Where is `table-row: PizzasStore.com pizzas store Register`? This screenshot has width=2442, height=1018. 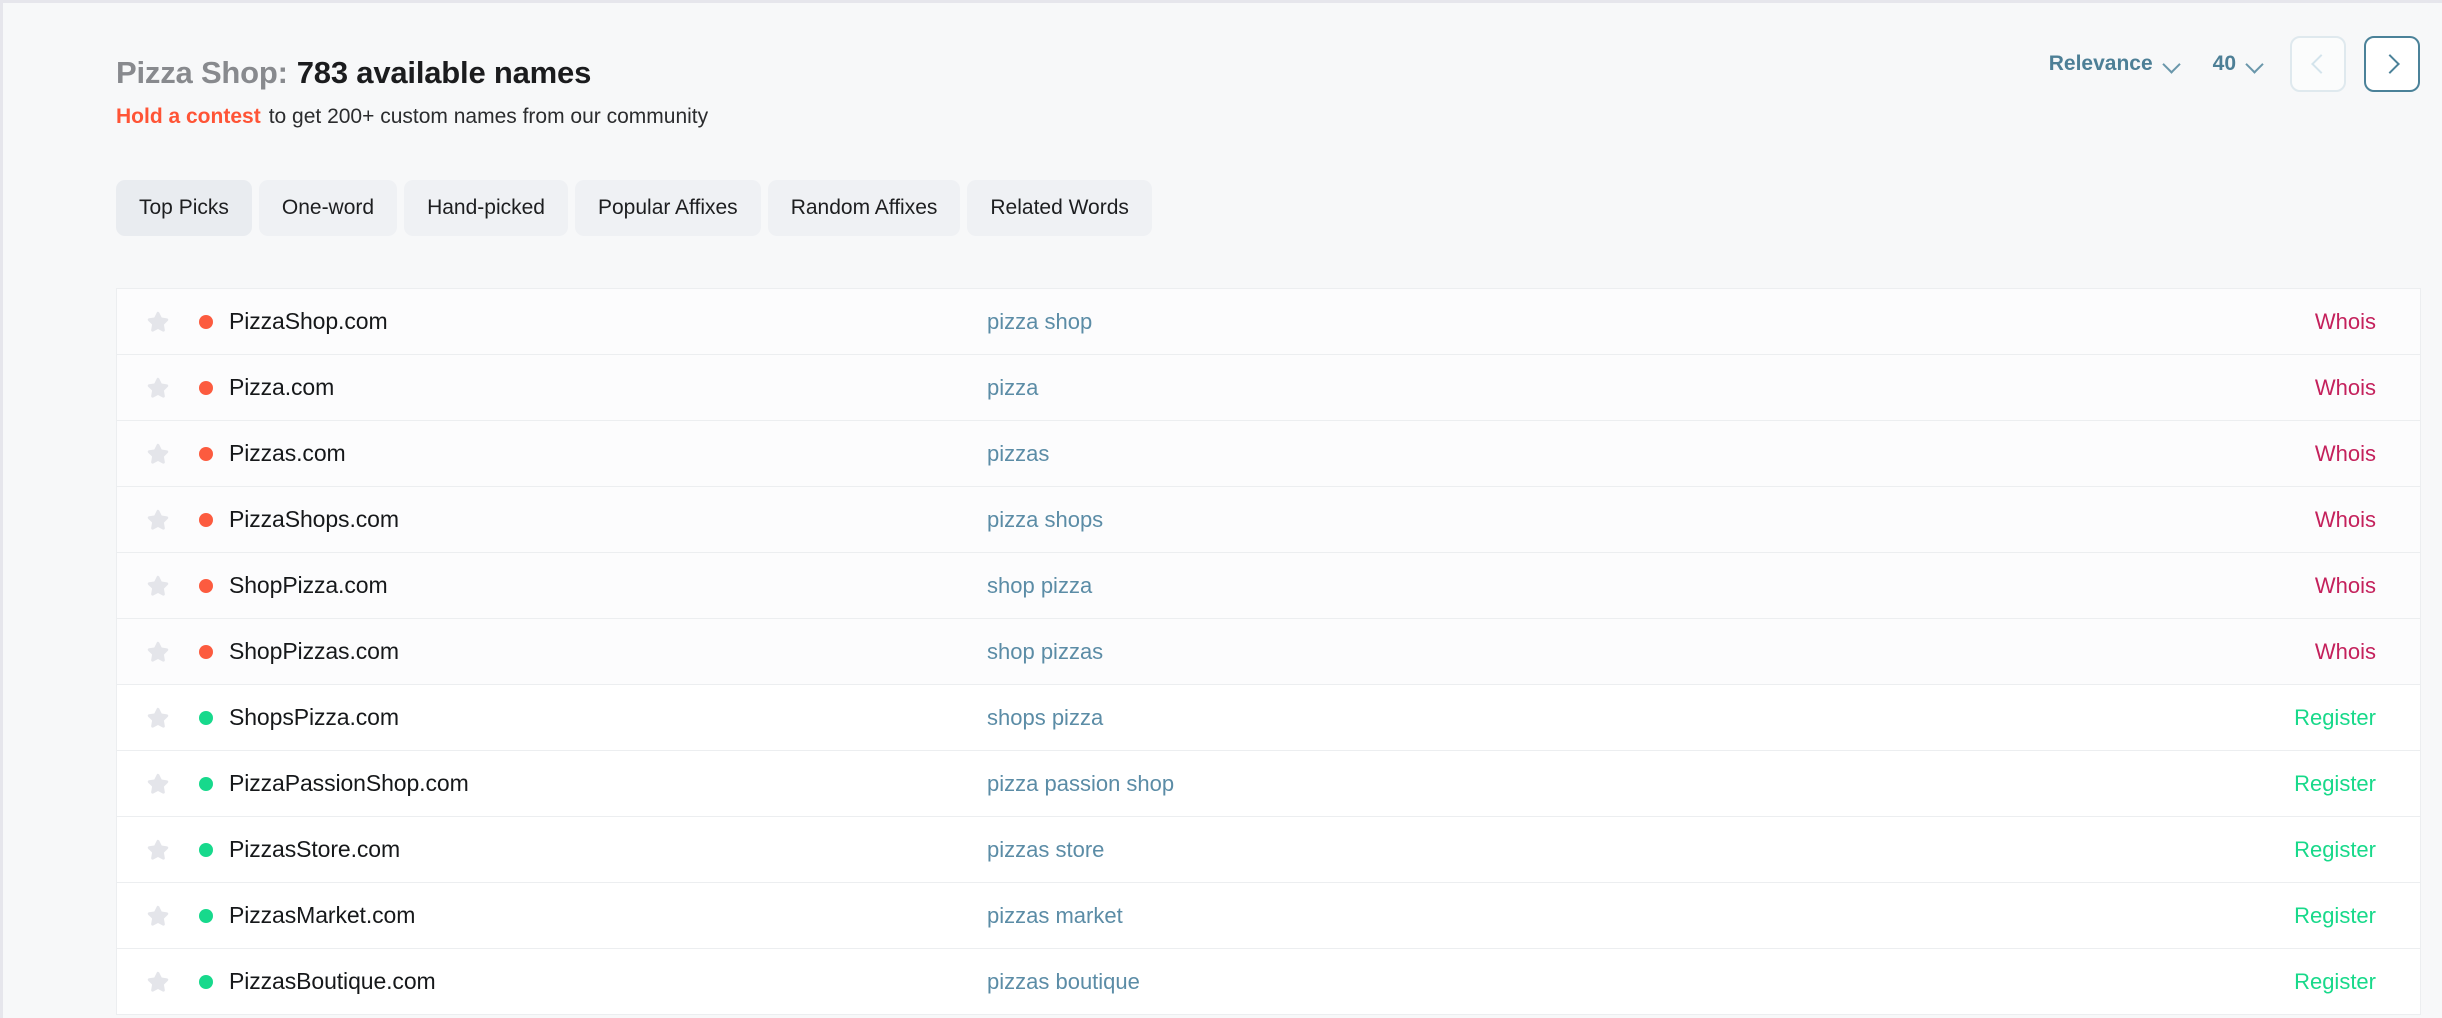
table-row: PizzasStore.com pizzas store Register is located at coordinates (1268, 850).